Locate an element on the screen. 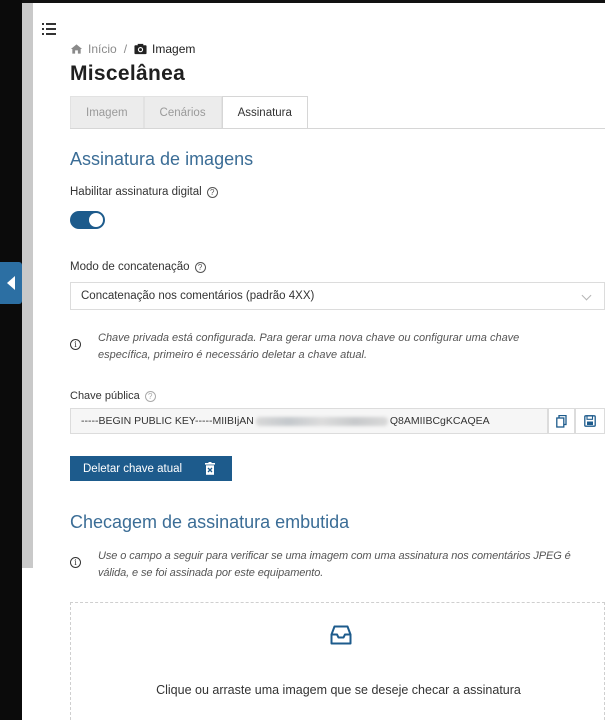  enable-signature-label: Habilitar assinatura digital ? is located at coordinates (144, 192).